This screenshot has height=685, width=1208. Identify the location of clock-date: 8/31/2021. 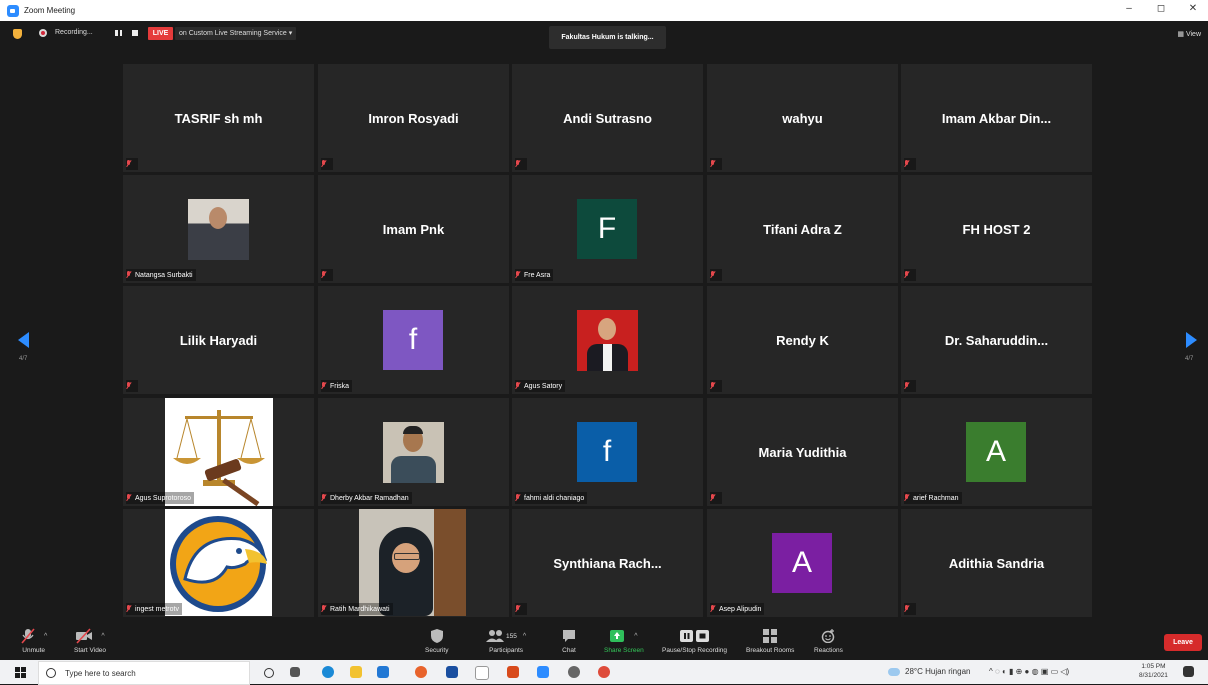
(1153, 675).